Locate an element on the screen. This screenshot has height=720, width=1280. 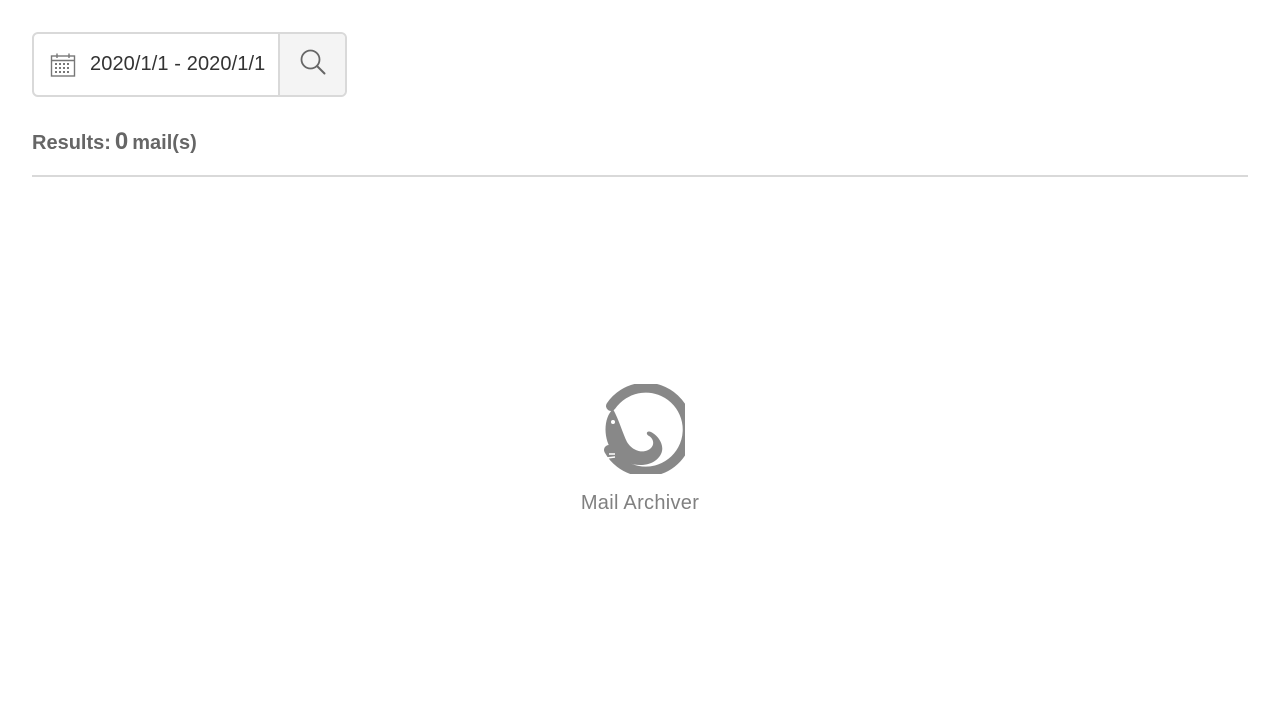
results-summary: Results: 0 mail(s) is located at coordinates (114, 142).